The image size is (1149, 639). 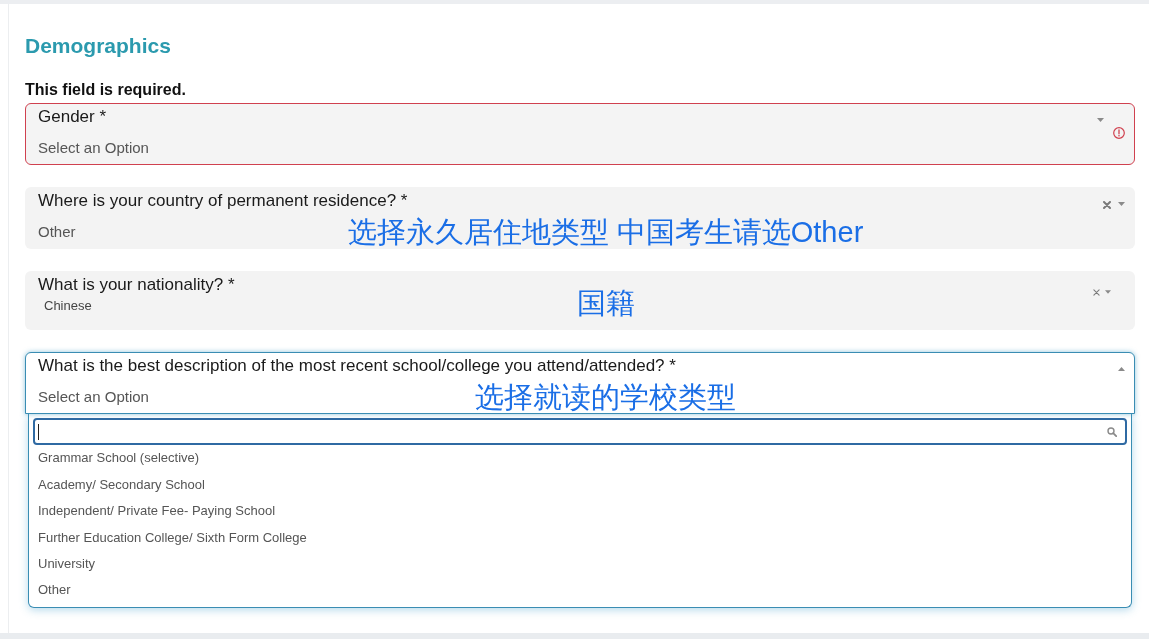 I want to click on annotation-text: 选择就读的学校类型, so click(x=605, y=397).